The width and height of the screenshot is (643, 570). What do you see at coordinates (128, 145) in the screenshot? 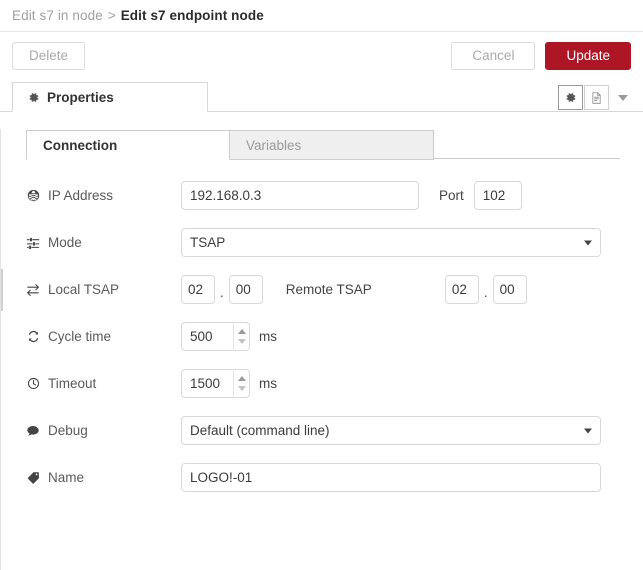
I see `tab-connection: Connection` at bounding box center [128, 145].